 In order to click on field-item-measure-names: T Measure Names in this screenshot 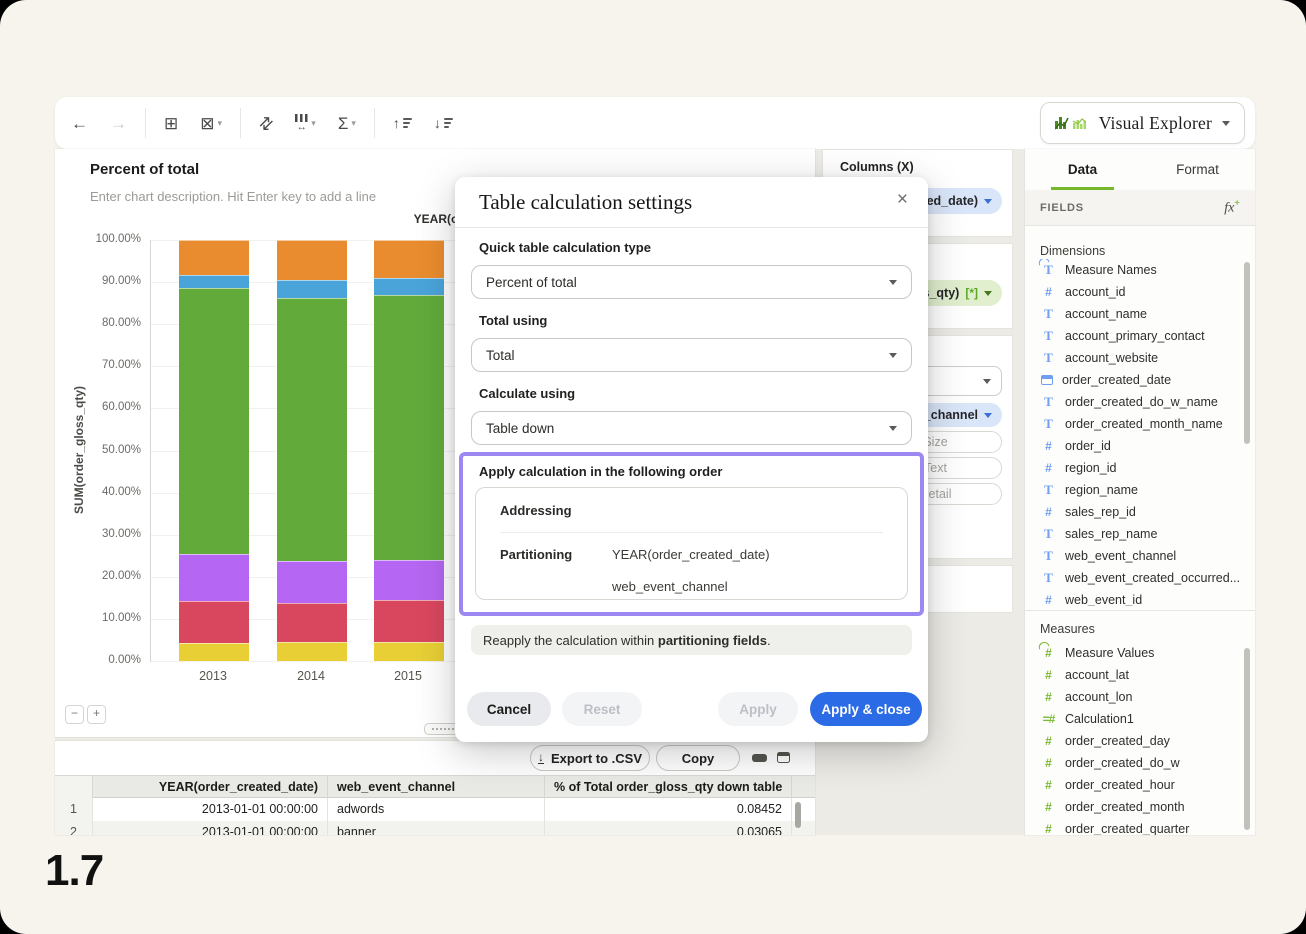, I will do `click(1138, 270)`.